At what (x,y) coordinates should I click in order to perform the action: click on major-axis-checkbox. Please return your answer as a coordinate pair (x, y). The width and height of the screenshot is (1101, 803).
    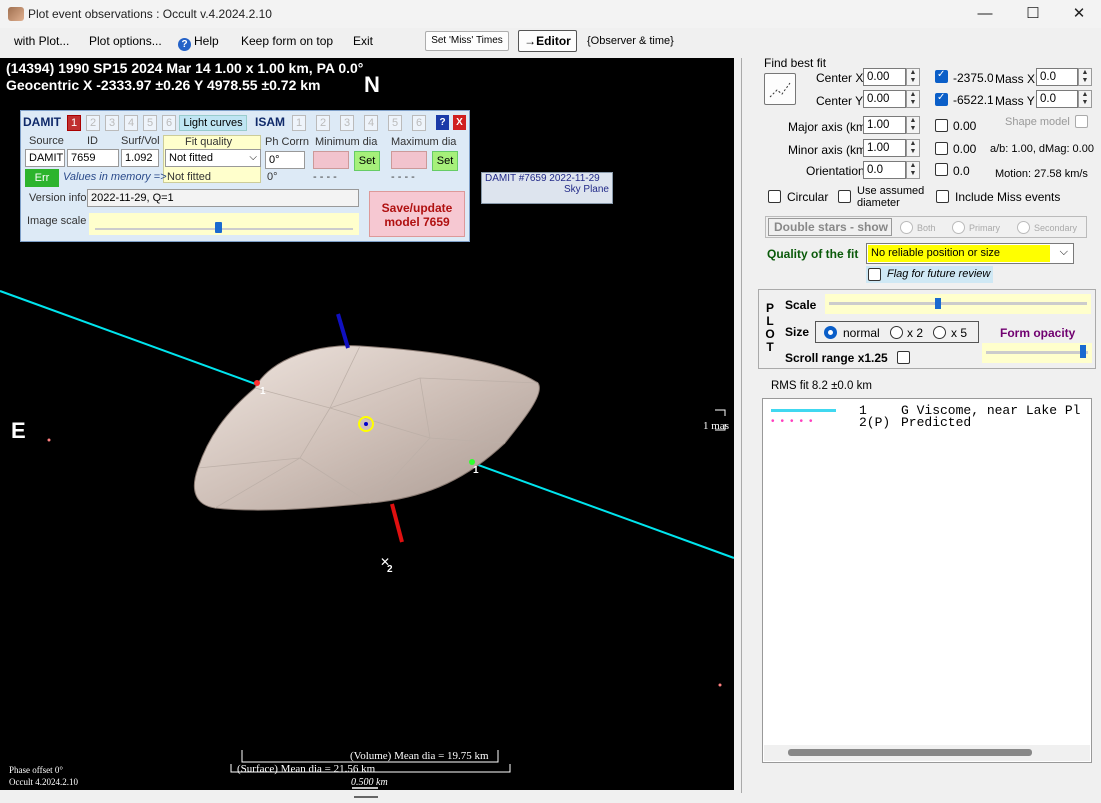
    Looking at the image, I should click on (941, 125).